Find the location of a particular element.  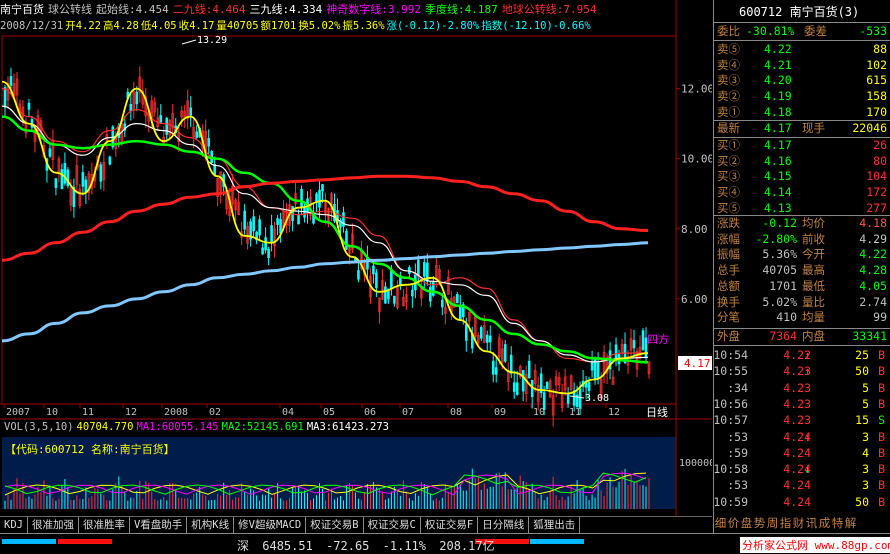

latest-row: 最新 4.17 现手 22046 is located at coordinates (802, 129).